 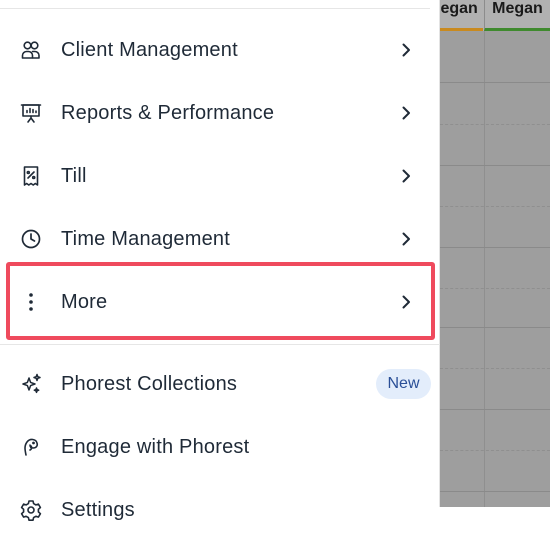 What do you see at coordinates (220, 301) in the screenshot?
I see `highlight-box` at bounding box center [220, 301].